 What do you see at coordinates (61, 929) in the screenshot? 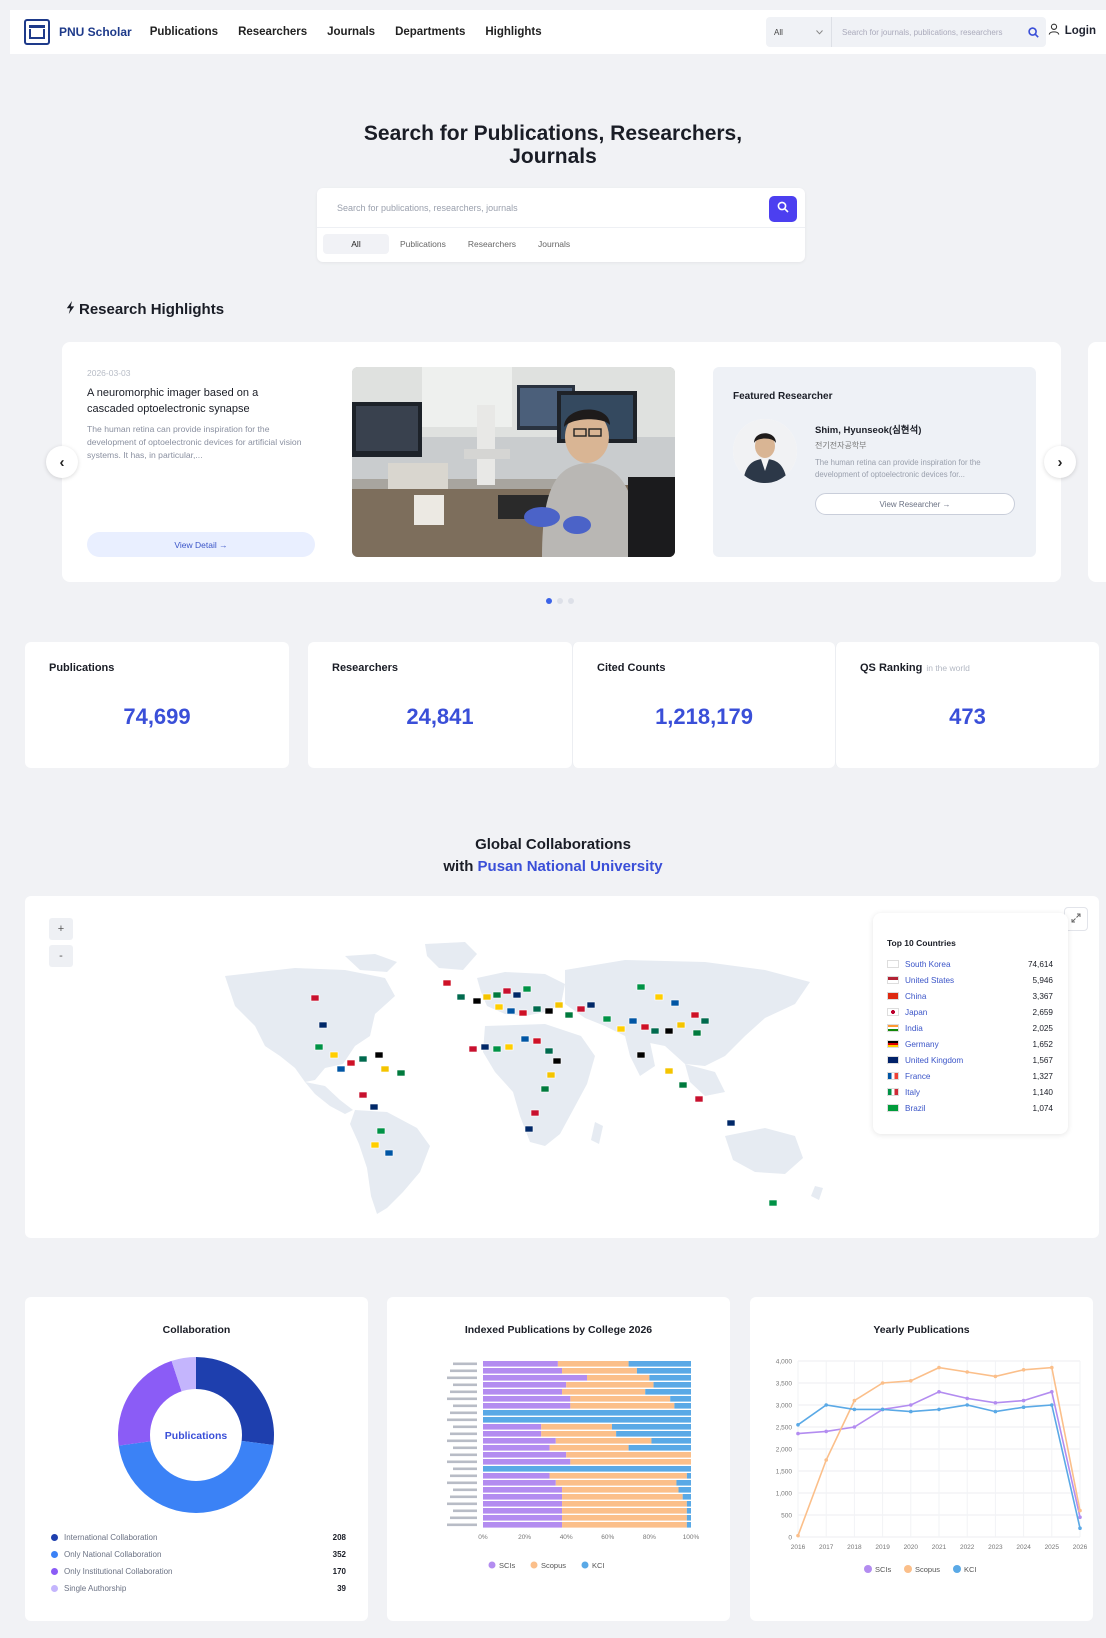
I see `zoom-in-button: +` at bounding box center [61, 929].